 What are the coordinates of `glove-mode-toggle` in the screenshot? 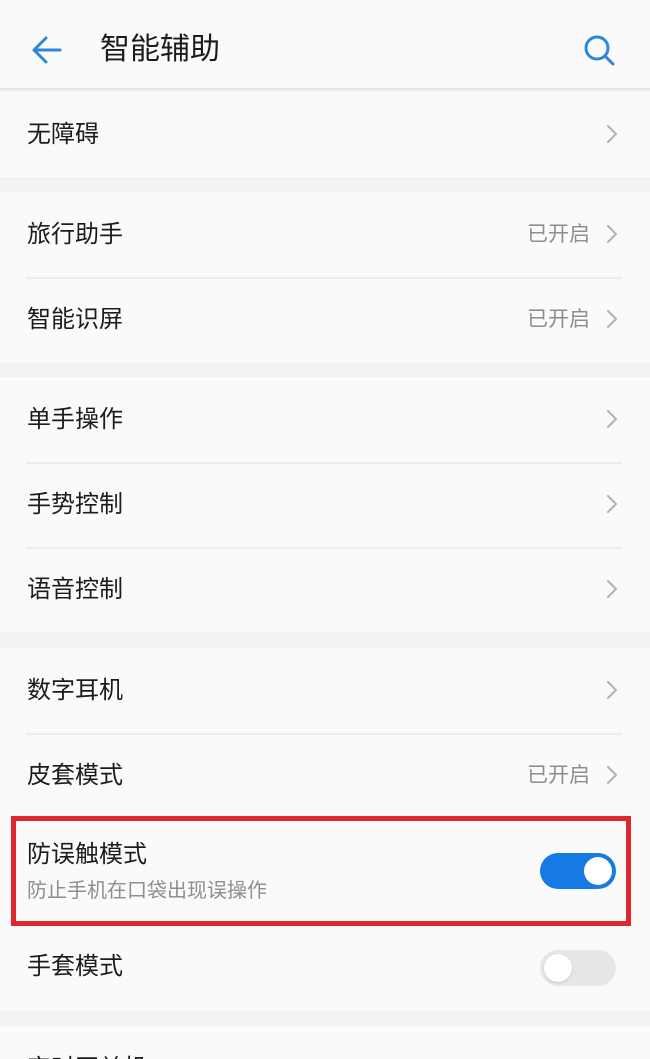 It's located at (578, 968).